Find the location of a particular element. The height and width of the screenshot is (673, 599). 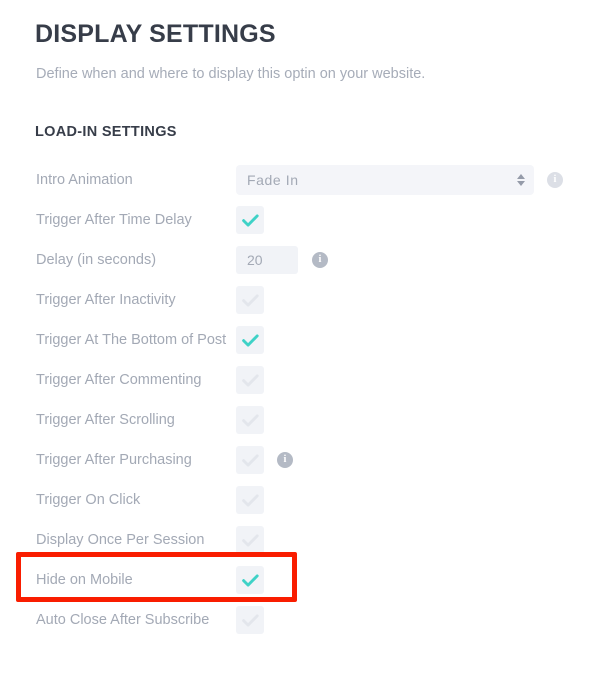

row-label-trigger-at-the-bottom-of-post: Trigger At The Bottom of Post is located at coordinates (131, 340).